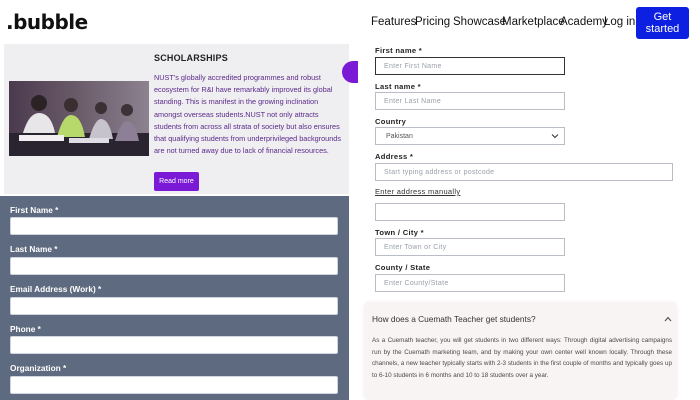 The image size is (700, 400). I want to click on nav-academy: Academy, so click(584, 22).